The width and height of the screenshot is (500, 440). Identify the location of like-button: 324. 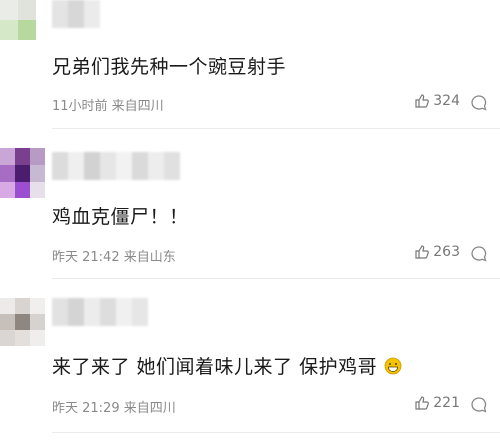
(437, 101).